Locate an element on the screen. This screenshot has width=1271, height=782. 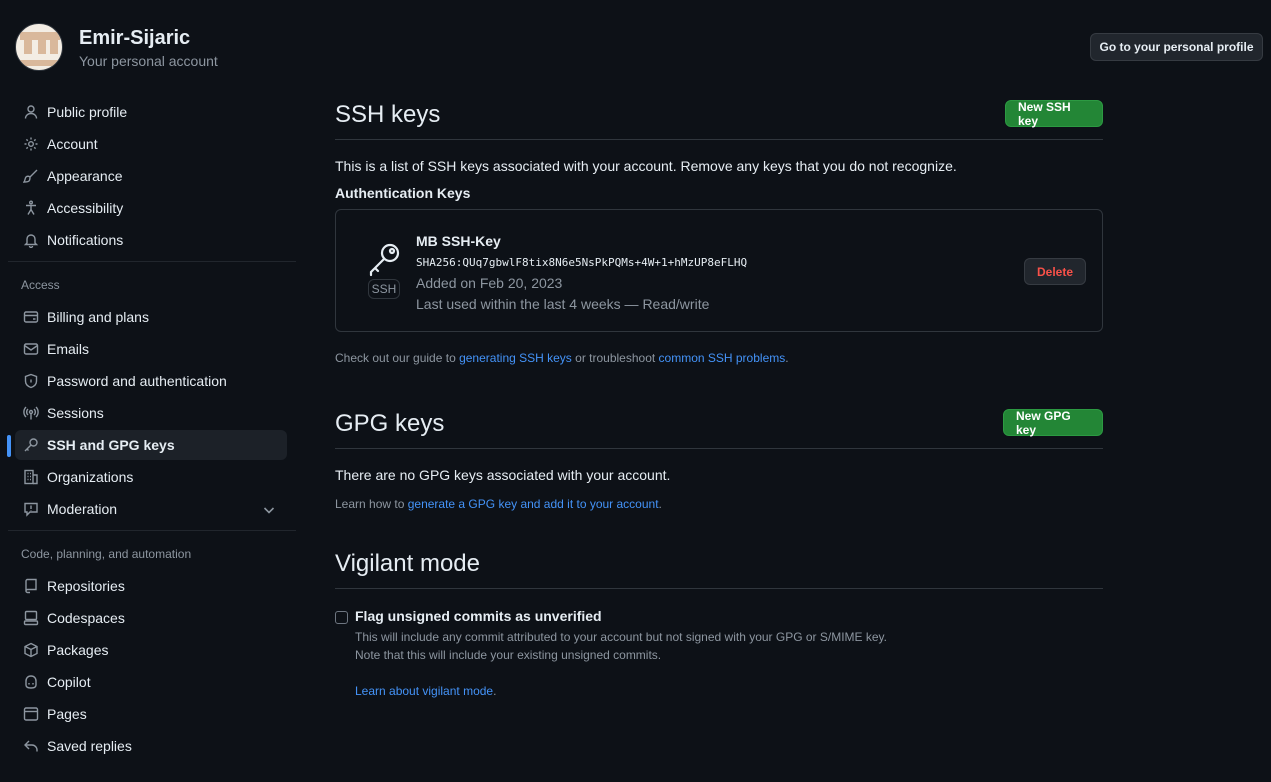
sidebar-item-label: Emails is located at coordinates (68, 349).